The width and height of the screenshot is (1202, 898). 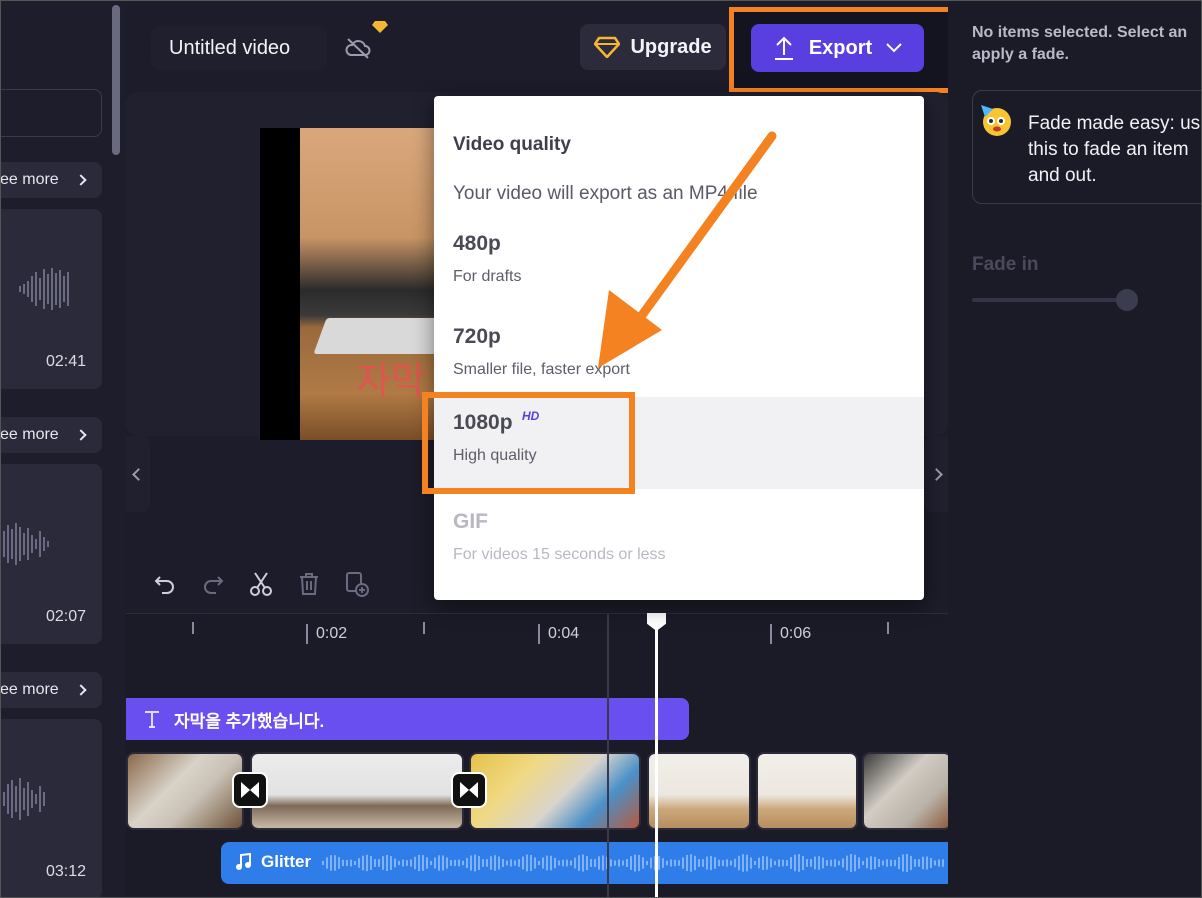 I want to click on audio-clip-label: Glitter, so click(x=286, y=861).